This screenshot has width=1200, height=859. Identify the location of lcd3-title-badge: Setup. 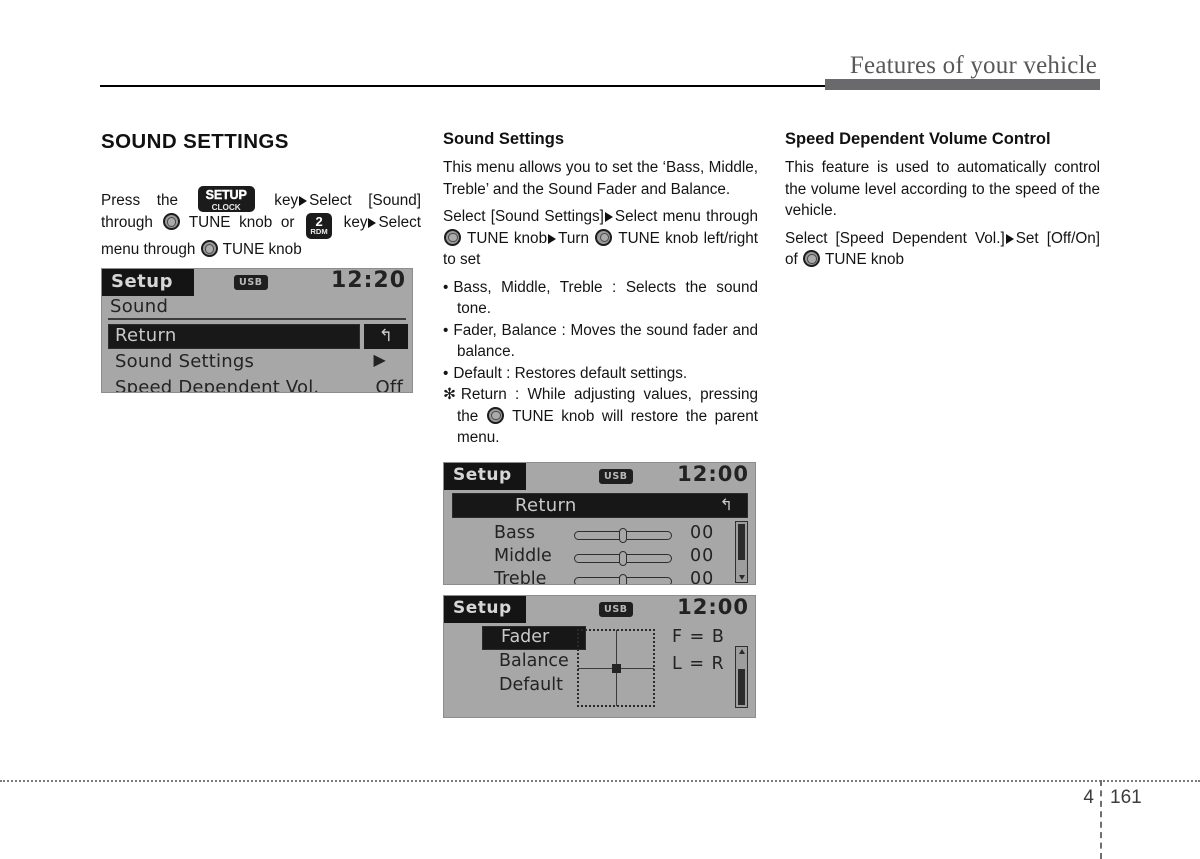
(485, 609).